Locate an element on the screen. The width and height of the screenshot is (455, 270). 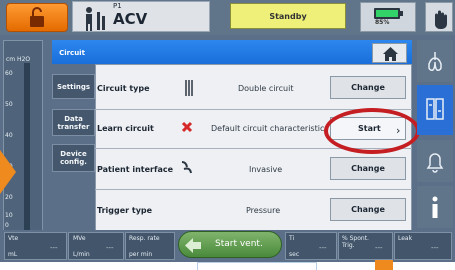
row-value-patient-interface: Invasive is located at coordinates (266, 169).